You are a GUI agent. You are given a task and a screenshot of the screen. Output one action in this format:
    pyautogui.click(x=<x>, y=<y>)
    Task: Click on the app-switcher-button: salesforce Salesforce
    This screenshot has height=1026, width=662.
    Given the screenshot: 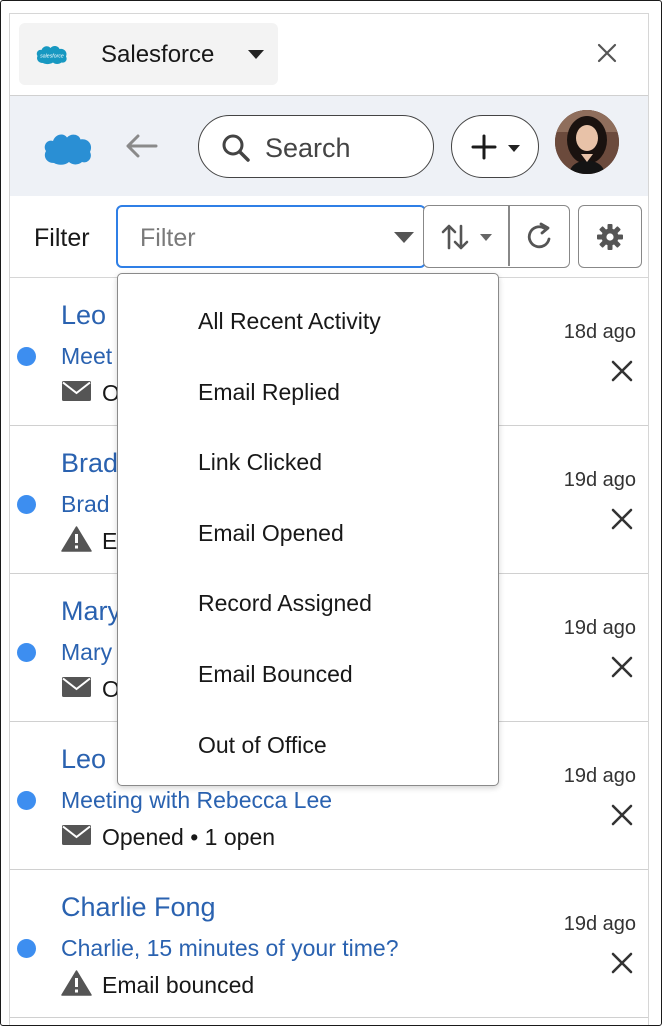 What is the action you would take?
    pyautogui.click(x=148, y=54)
    